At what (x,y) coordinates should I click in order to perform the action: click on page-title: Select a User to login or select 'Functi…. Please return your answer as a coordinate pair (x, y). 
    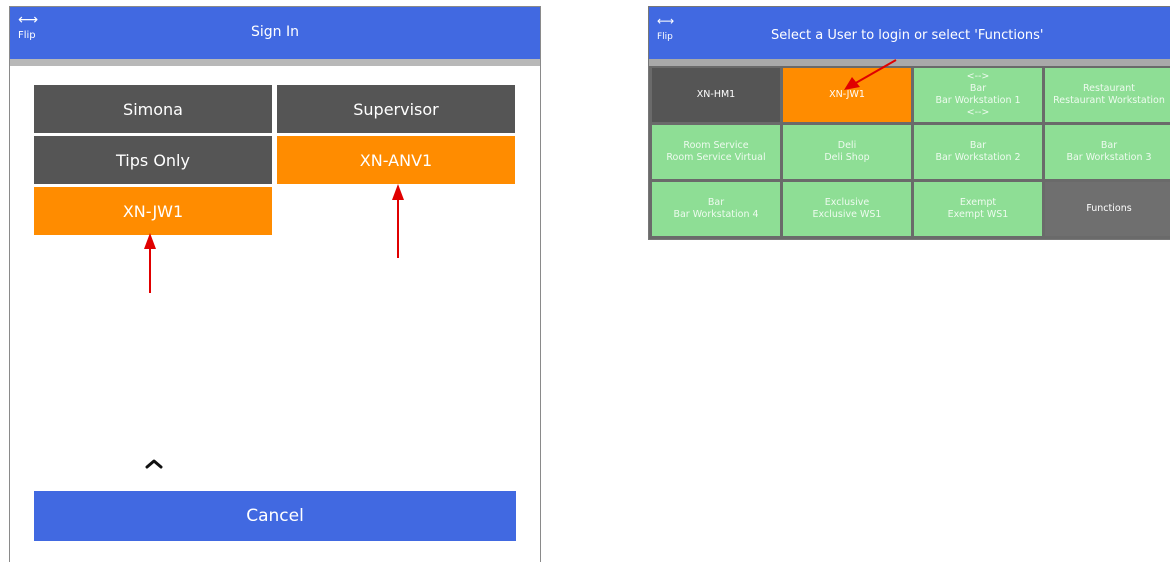
    Looking at the image, I should click on (907, 35).